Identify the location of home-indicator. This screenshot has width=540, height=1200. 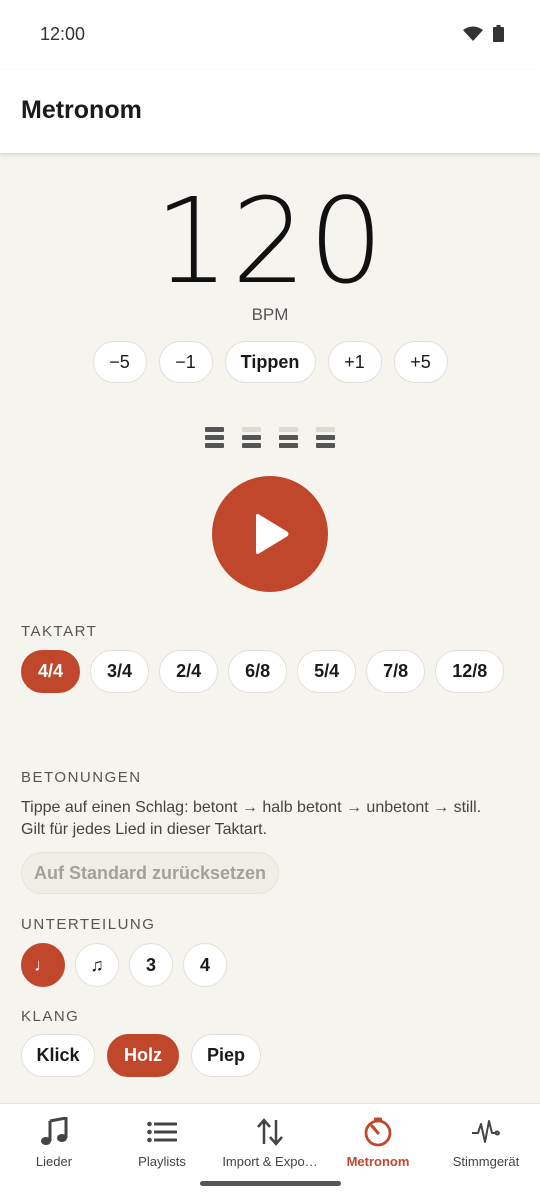
(270, 1183).